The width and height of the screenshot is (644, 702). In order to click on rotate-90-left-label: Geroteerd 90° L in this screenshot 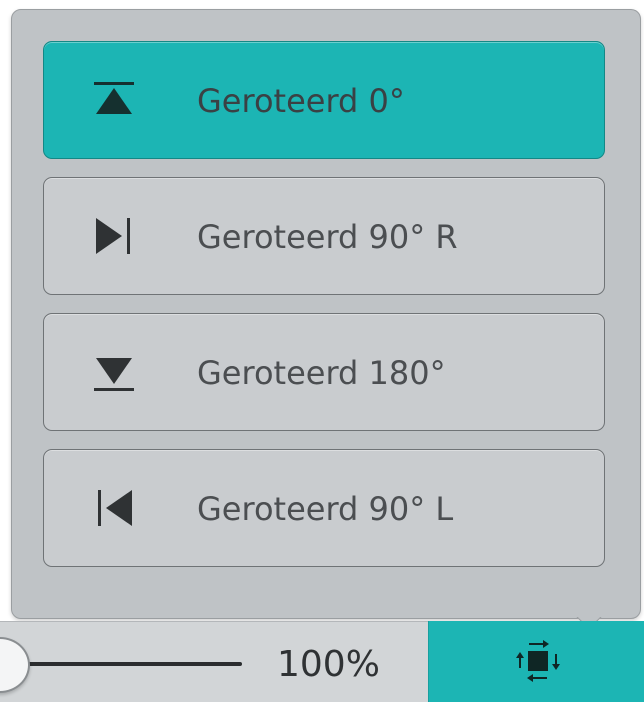, I will do `click(325, 509)`.